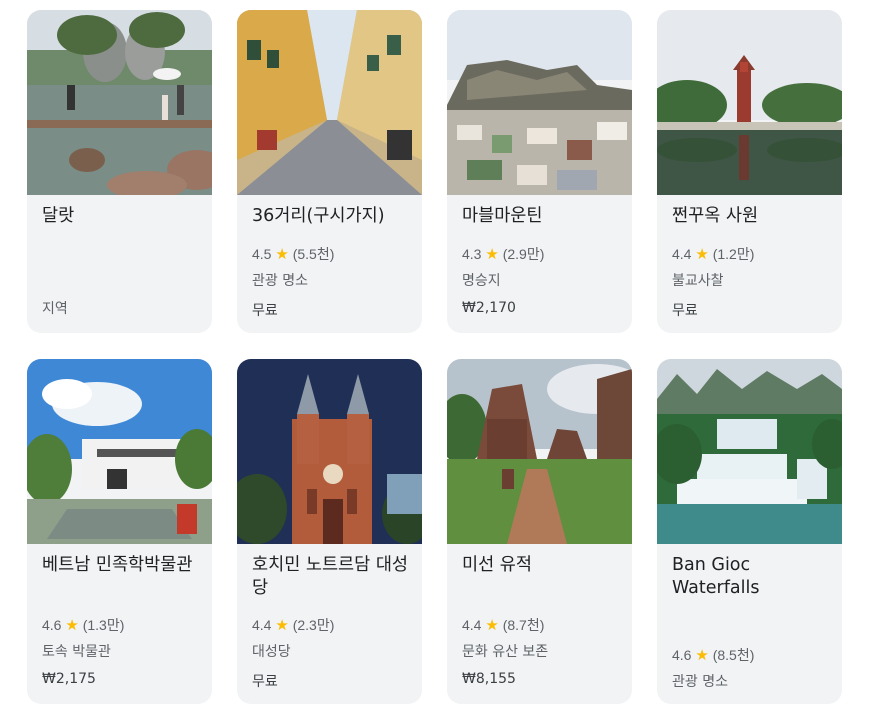 The image size is (870, 722). Describe the element at coordinates (58, 216) in the screenshot. I see `place-title: 달랏` at that location.